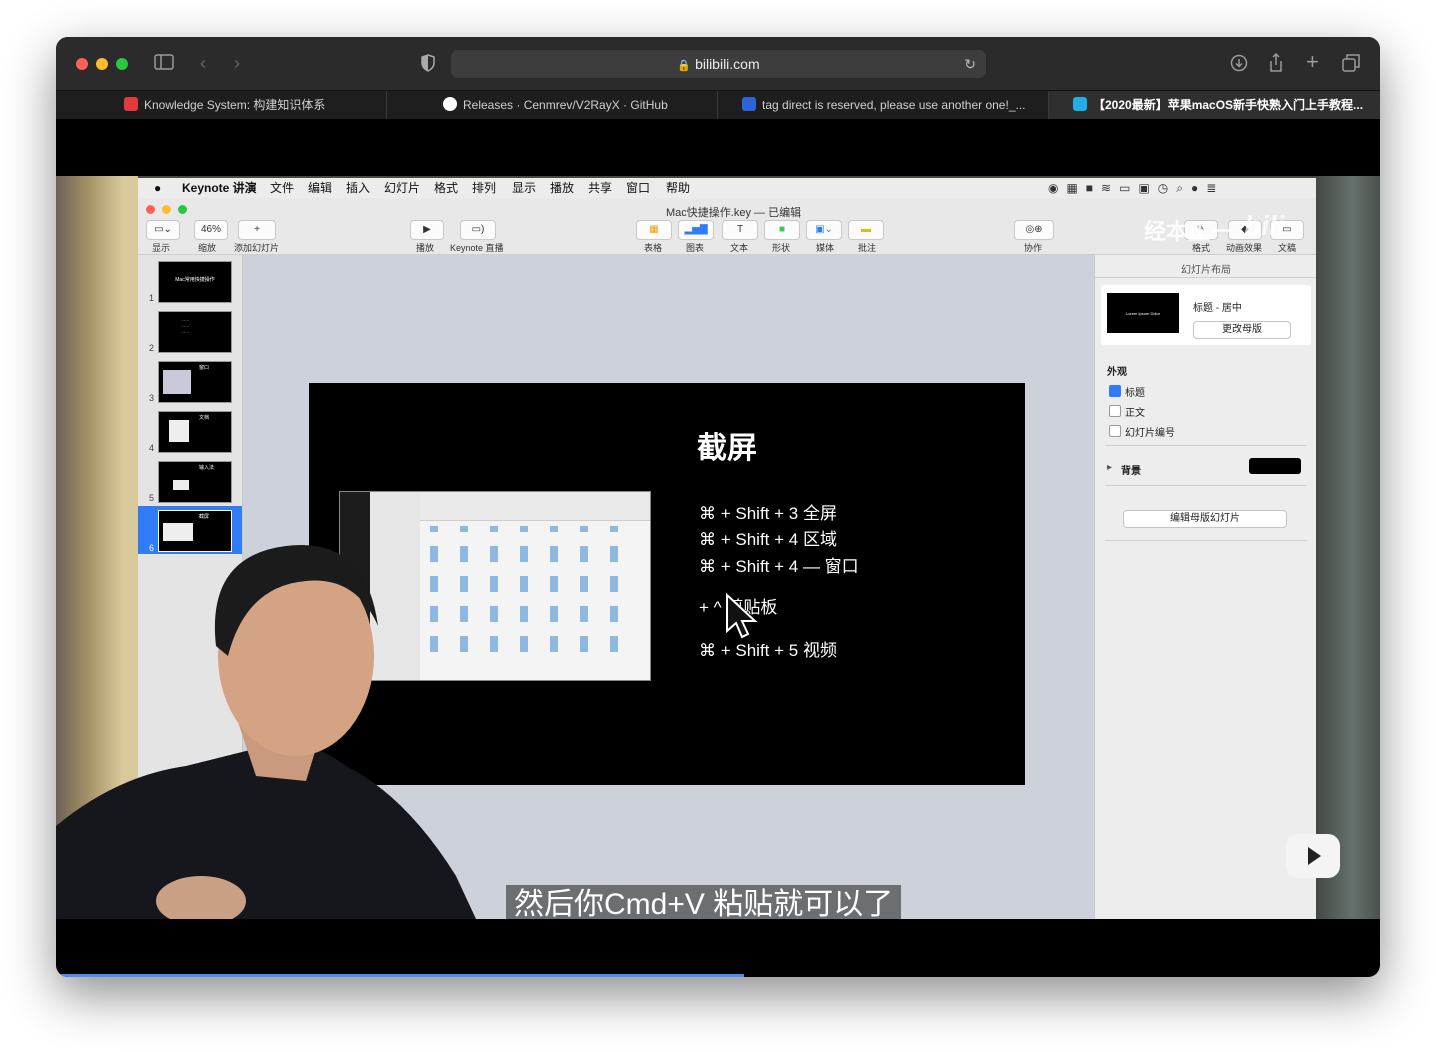  I want to click on downloads-icon, so click(1239, 65).